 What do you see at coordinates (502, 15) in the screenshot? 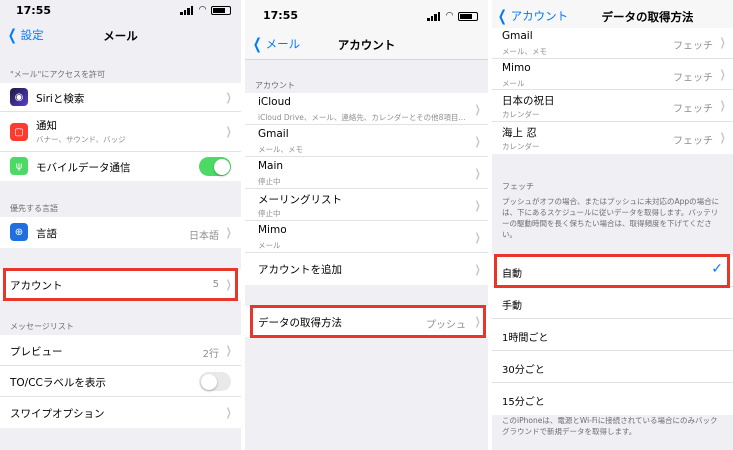
I see `chevron-left-icon: ❮` at bounding box center [502, 15].